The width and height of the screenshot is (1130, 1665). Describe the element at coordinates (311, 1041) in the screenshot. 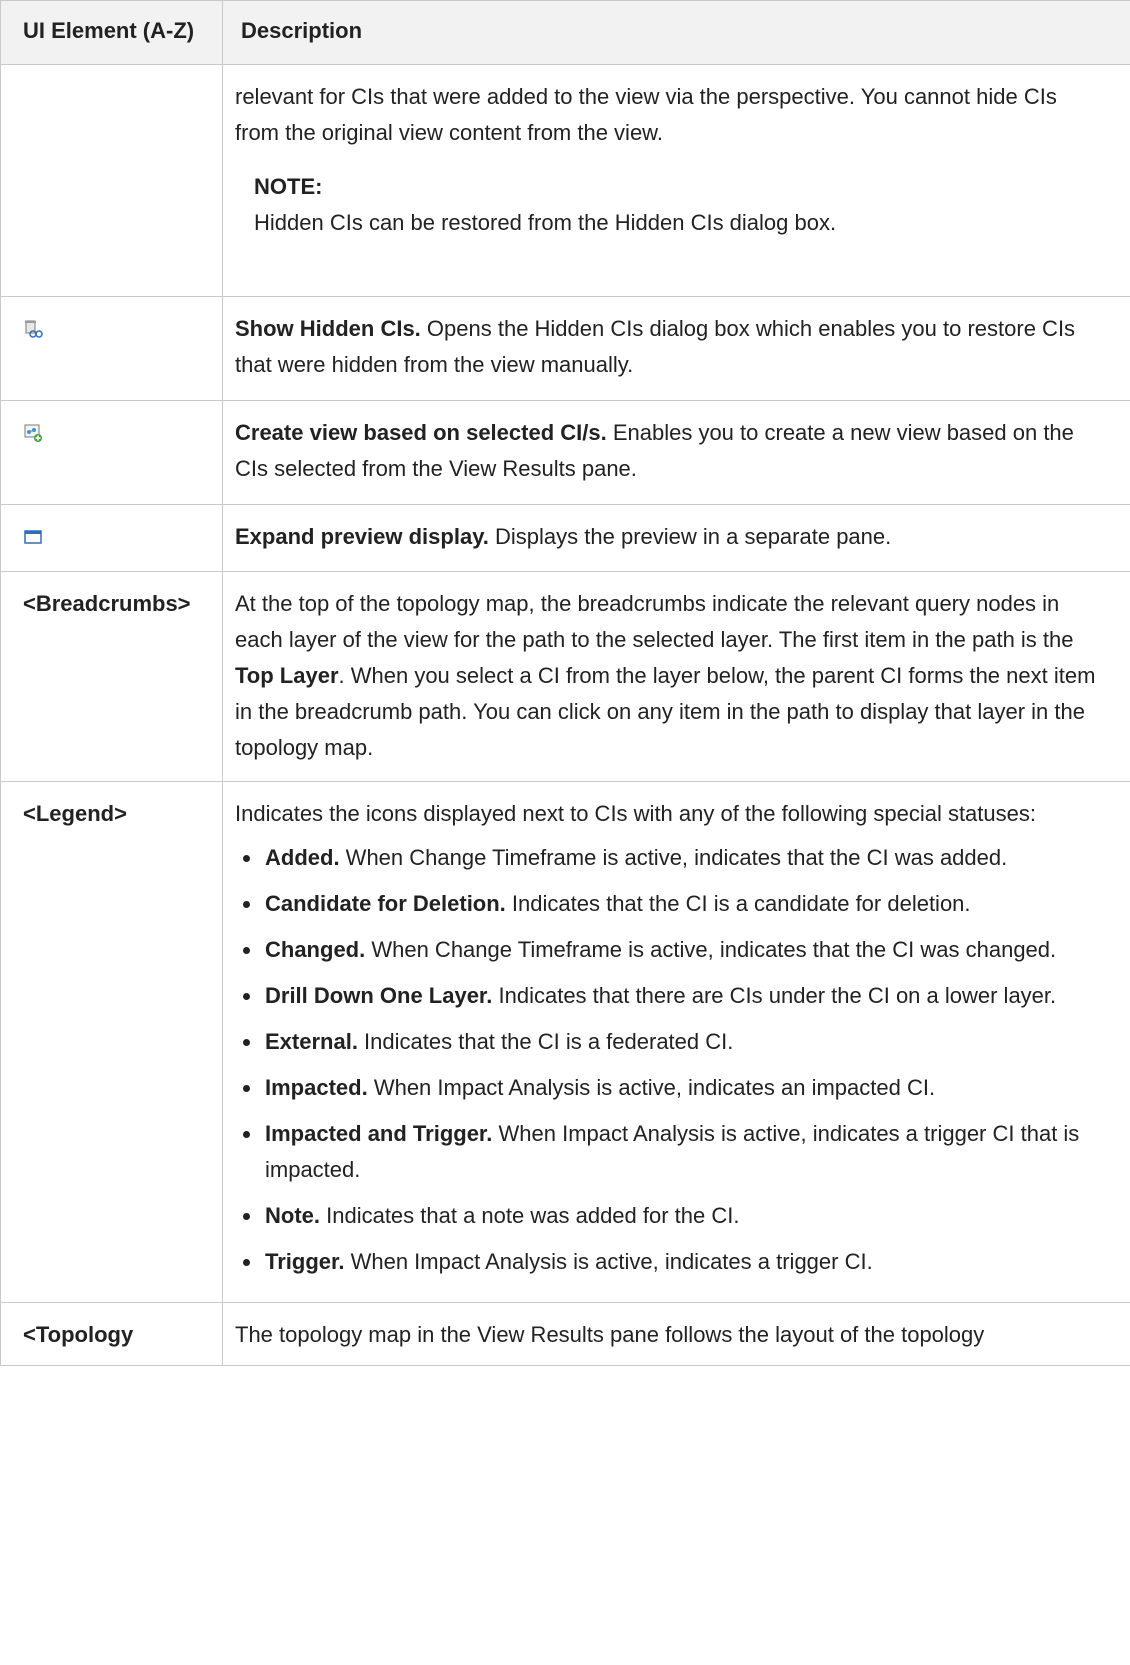

I see `legend-item-title: External.` at that location.